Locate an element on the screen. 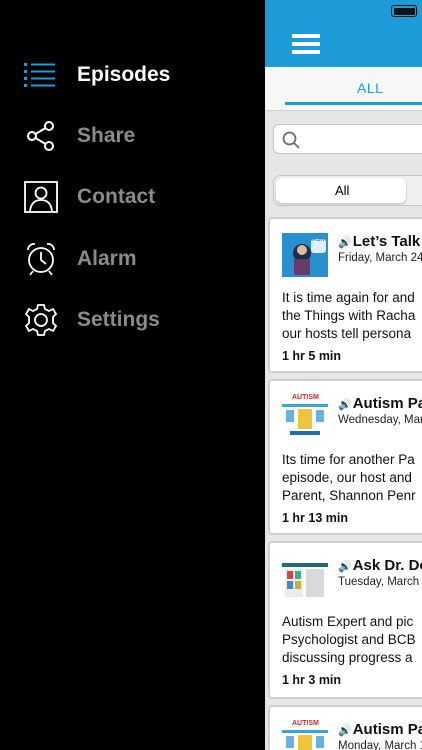 The width and height of the screenshot is (422, 750). alarm-clock-icon is located at coordinates (41, 259).